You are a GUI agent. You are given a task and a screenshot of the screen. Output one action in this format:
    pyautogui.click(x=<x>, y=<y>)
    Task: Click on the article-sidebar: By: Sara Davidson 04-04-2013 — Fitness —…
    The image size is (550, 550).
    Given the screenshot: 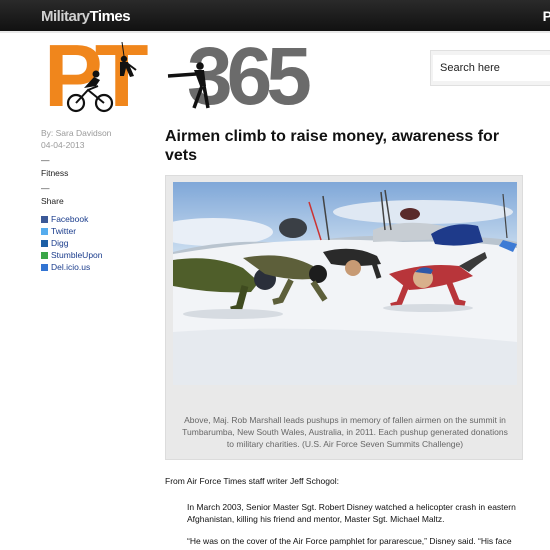 What is the action you would take?
    pyautogui.click(x=96, y=200)
    